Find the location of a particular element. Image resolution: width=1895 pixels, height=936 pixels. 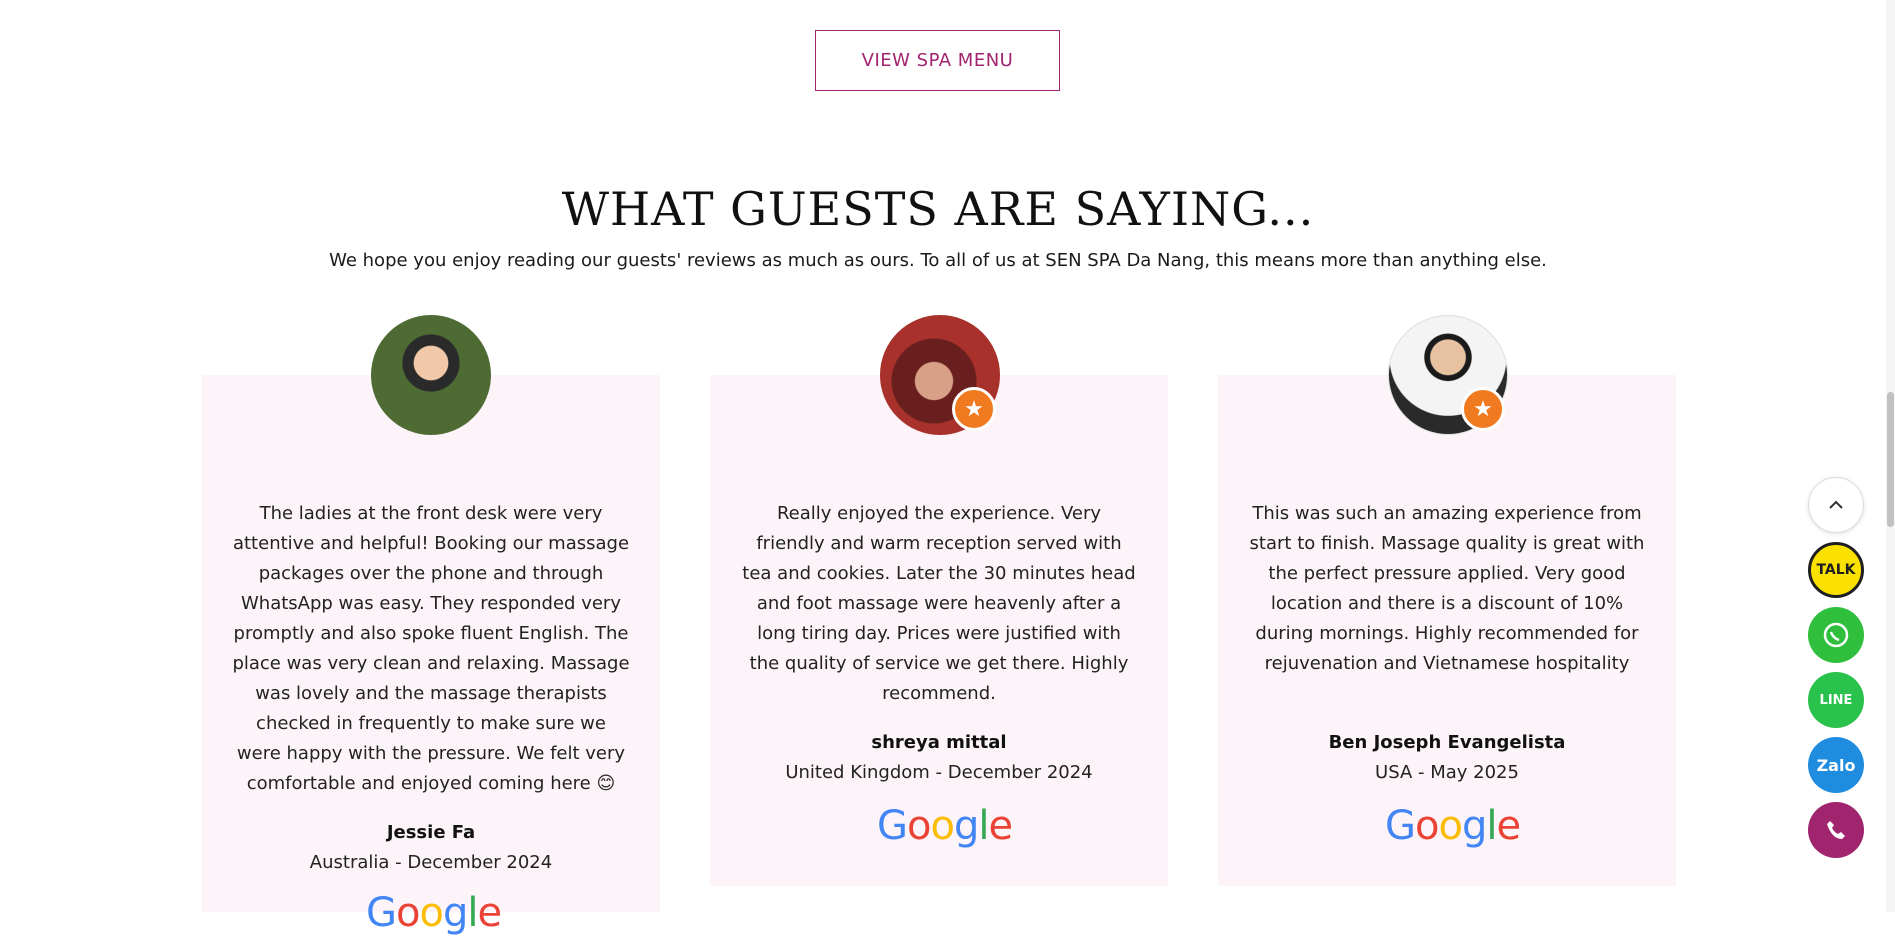

zalo-label: Zalo is located at coordinates (1836, 765).